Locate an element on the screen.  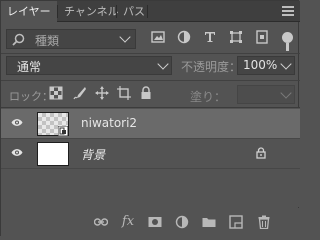
smart-object-badge-icon is located at coordinates (63, 131).